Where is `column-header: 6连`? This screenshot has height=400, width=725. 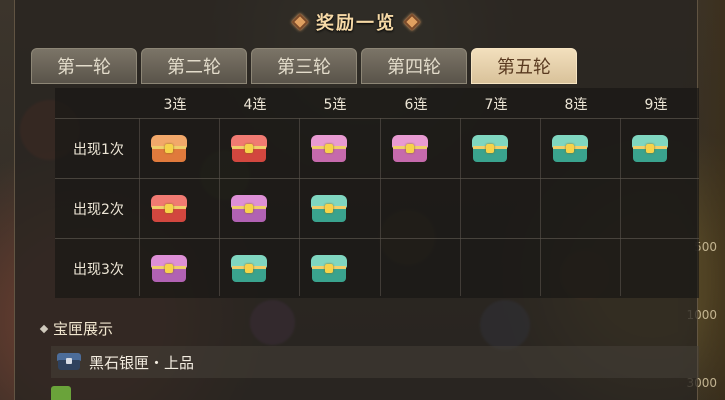
column-header: 6连 is located at coordinates (416, 105).